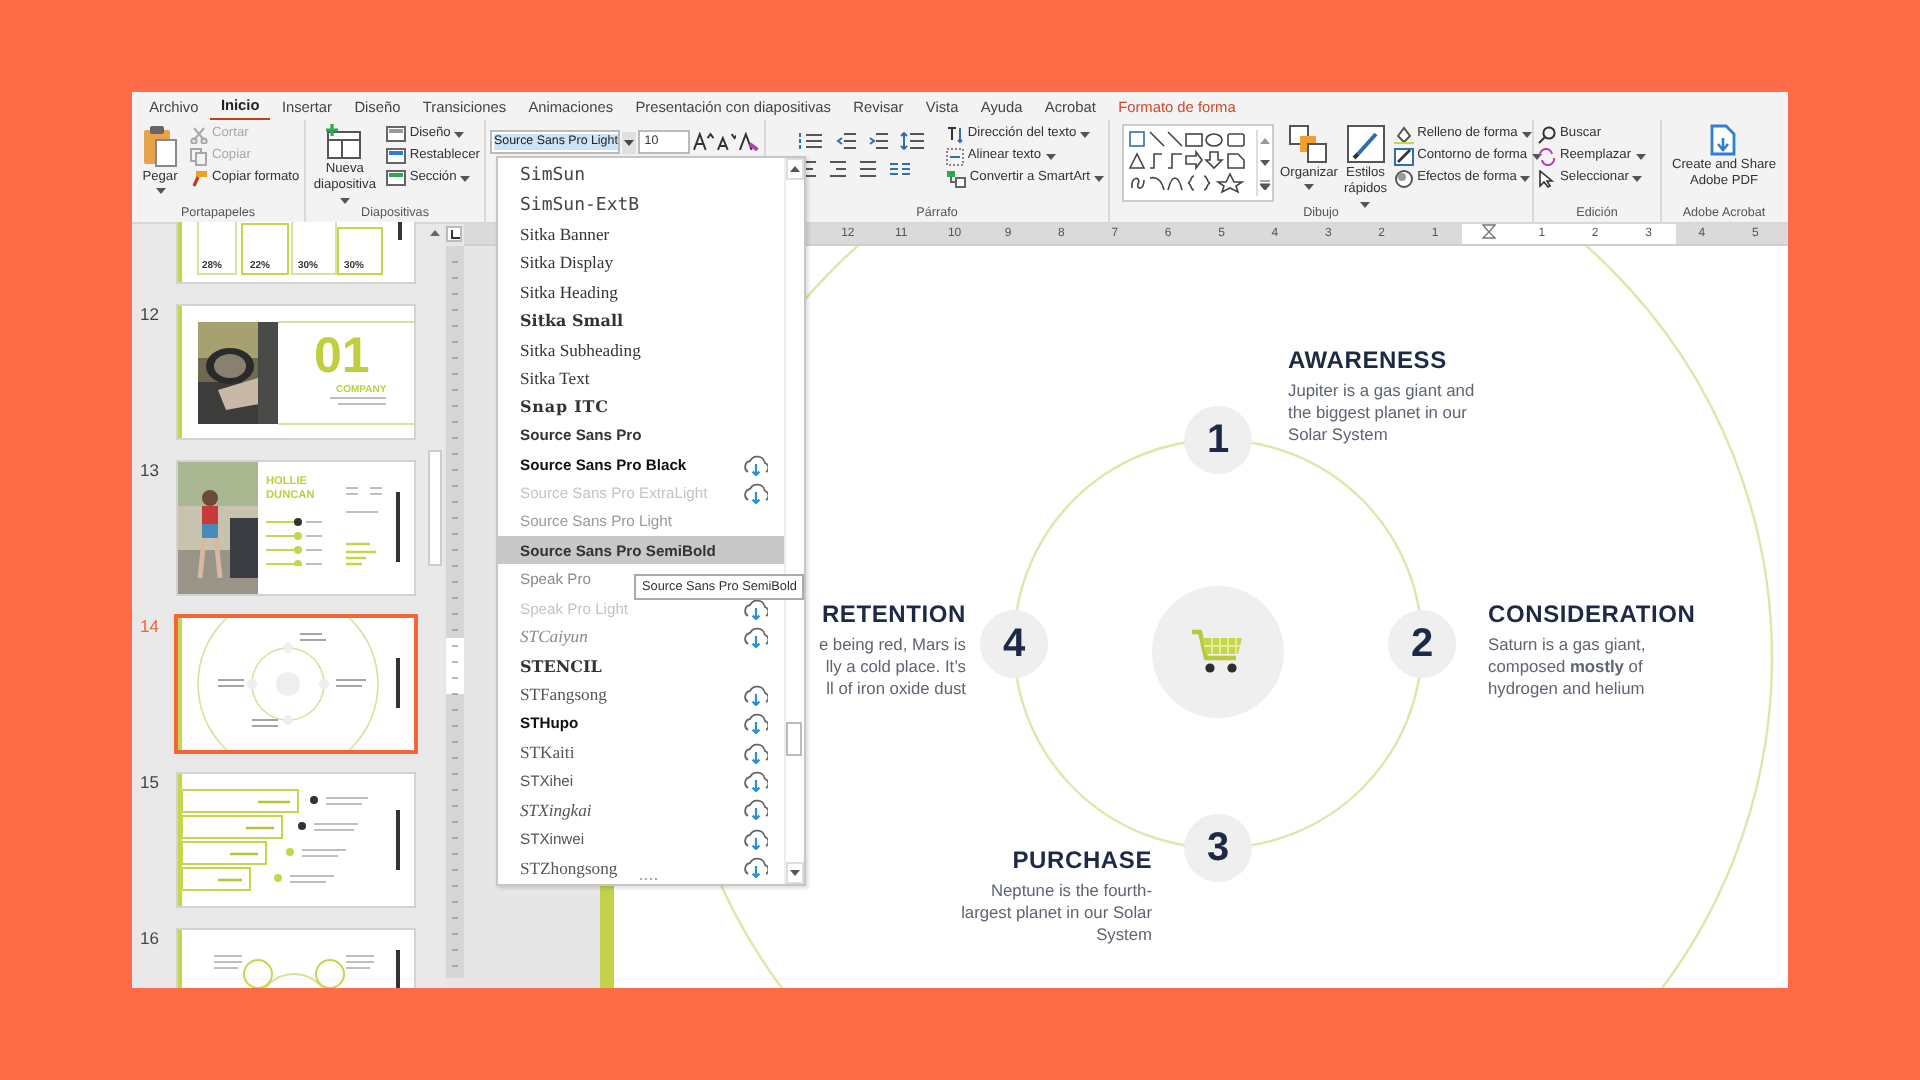 This screenshot has height=1080, width=1920. I want to click on clear-formatting-icon, so click(749, 142).